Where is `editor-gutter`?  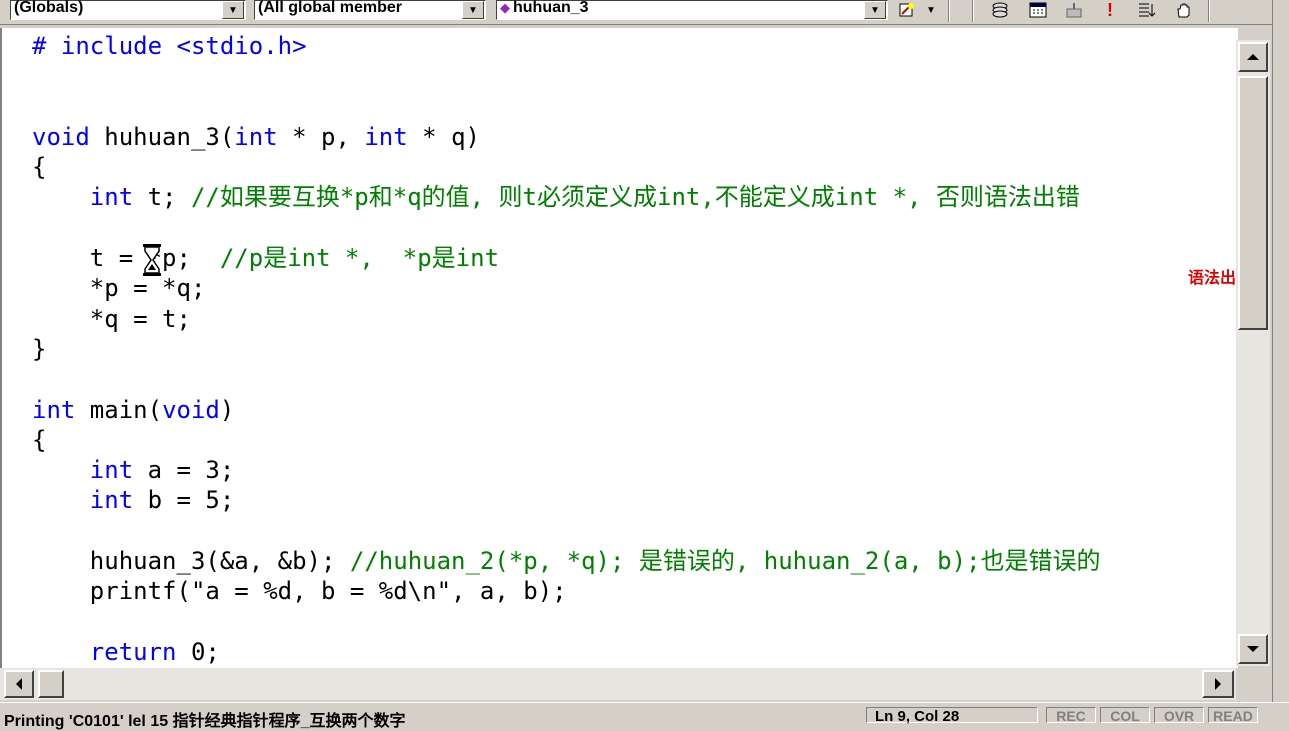 editor-gutter is located at coordinates (13, 348).